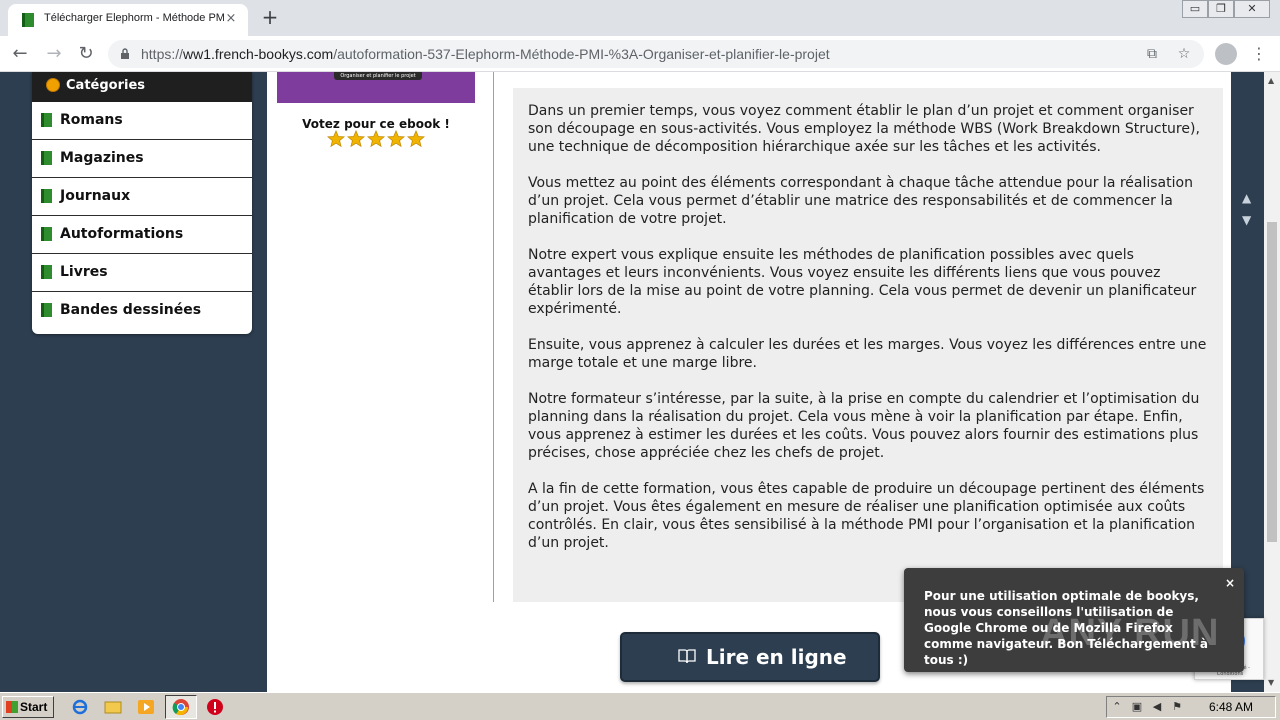 This screenshot has height=720, width=1280. Describe the element at coordinates (1226, 54) in the screenshot. I see `profile-avatar-icon` at that location.